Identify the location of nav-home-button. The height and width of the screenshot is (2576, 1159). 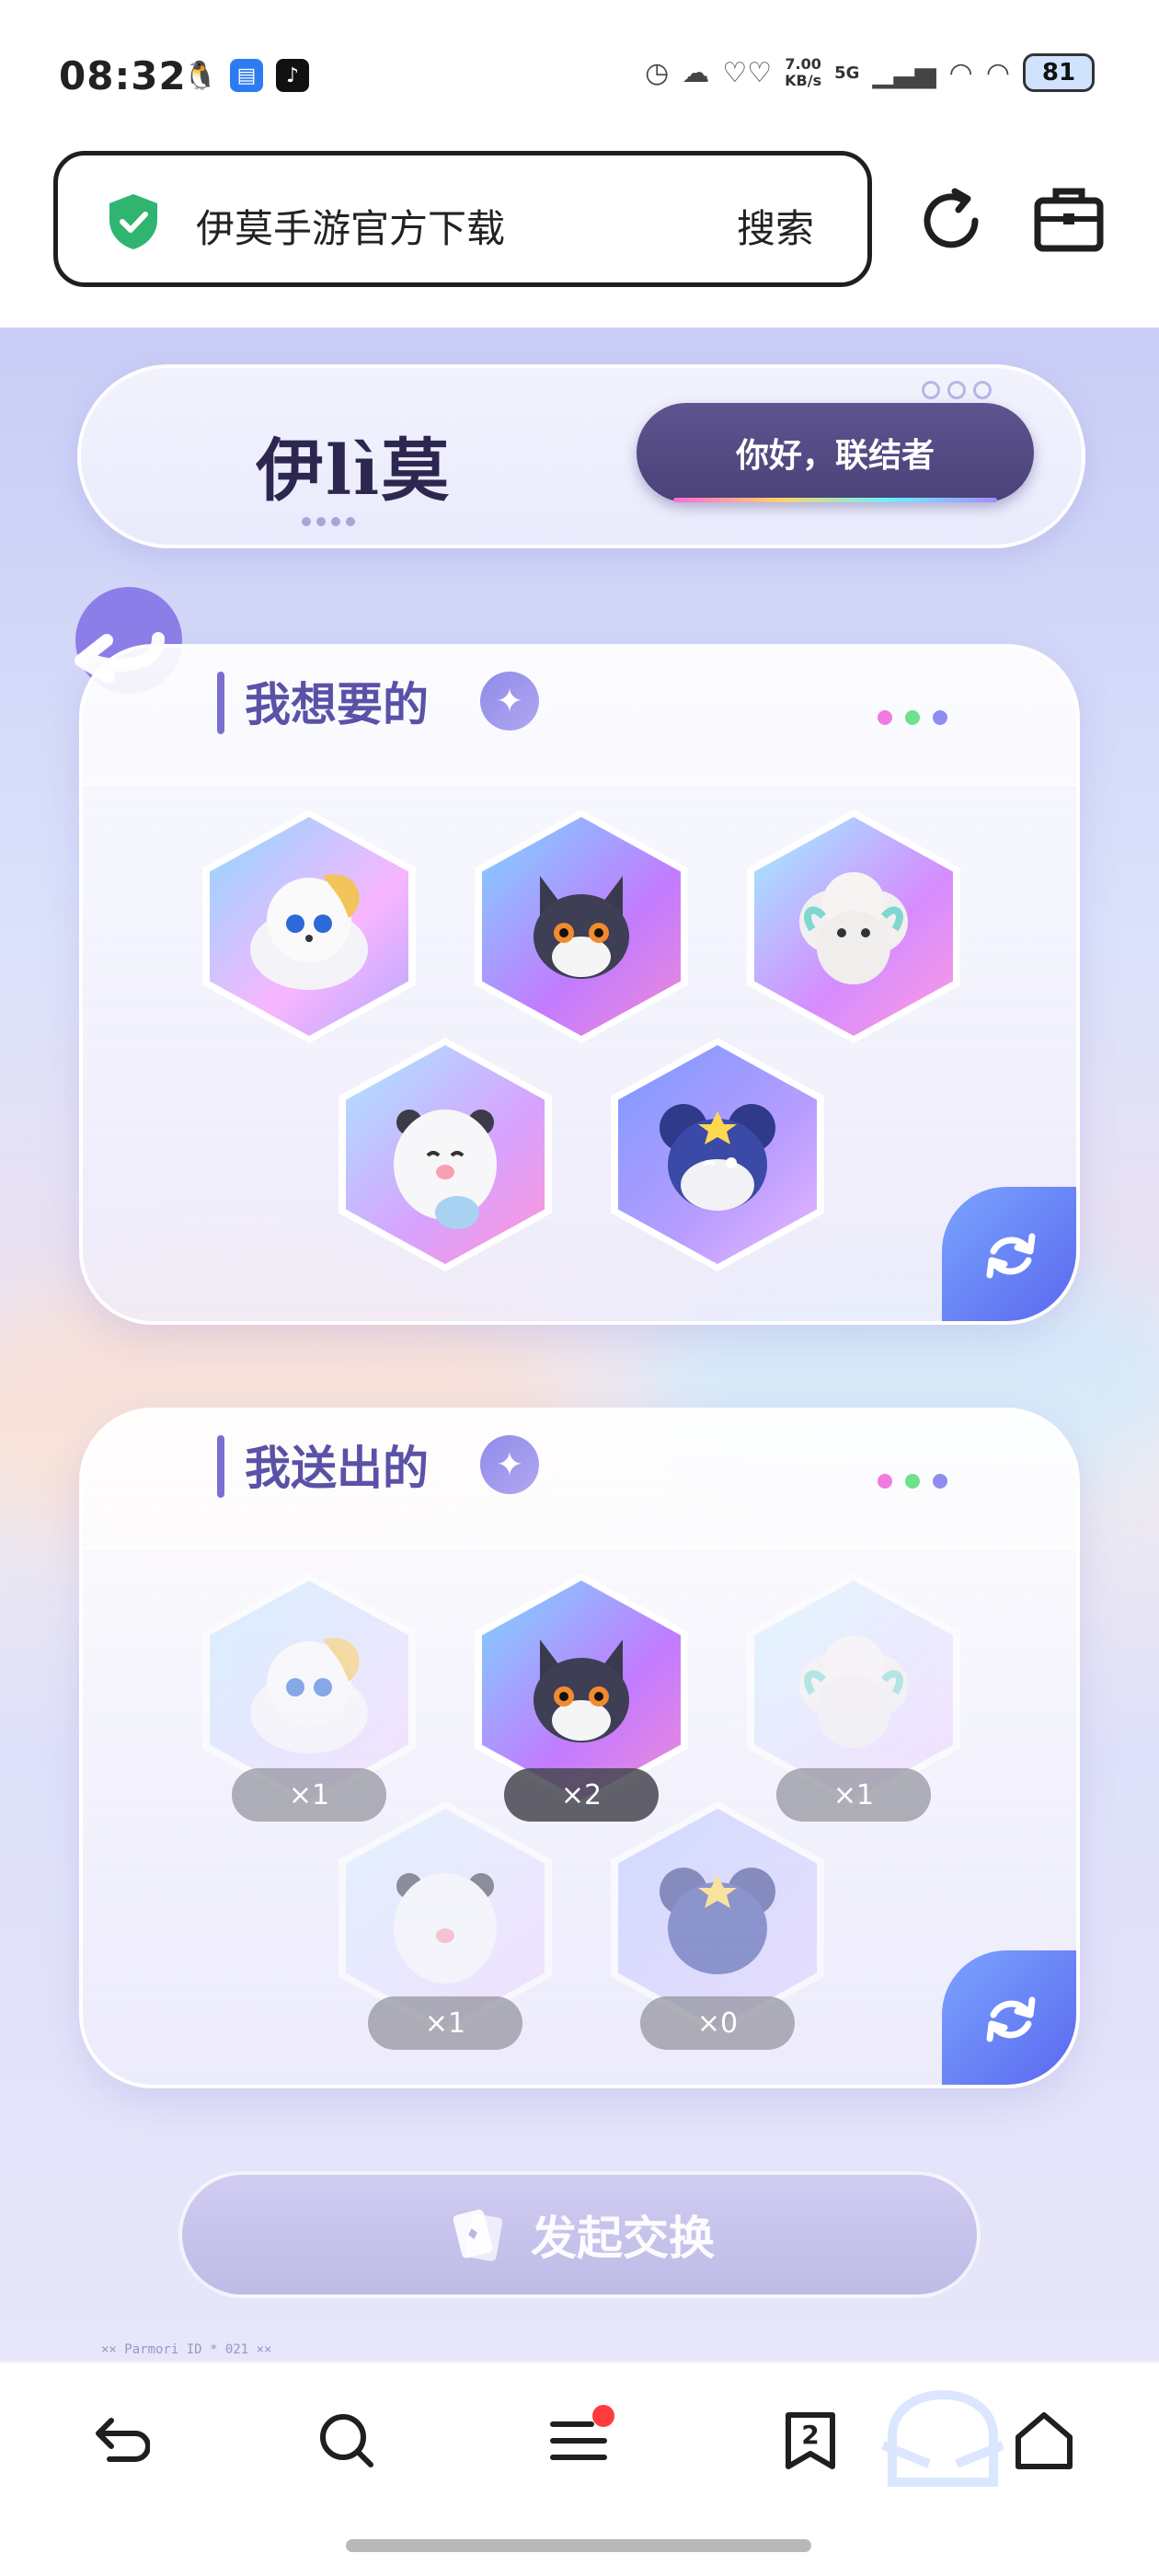
(1044, 2440).